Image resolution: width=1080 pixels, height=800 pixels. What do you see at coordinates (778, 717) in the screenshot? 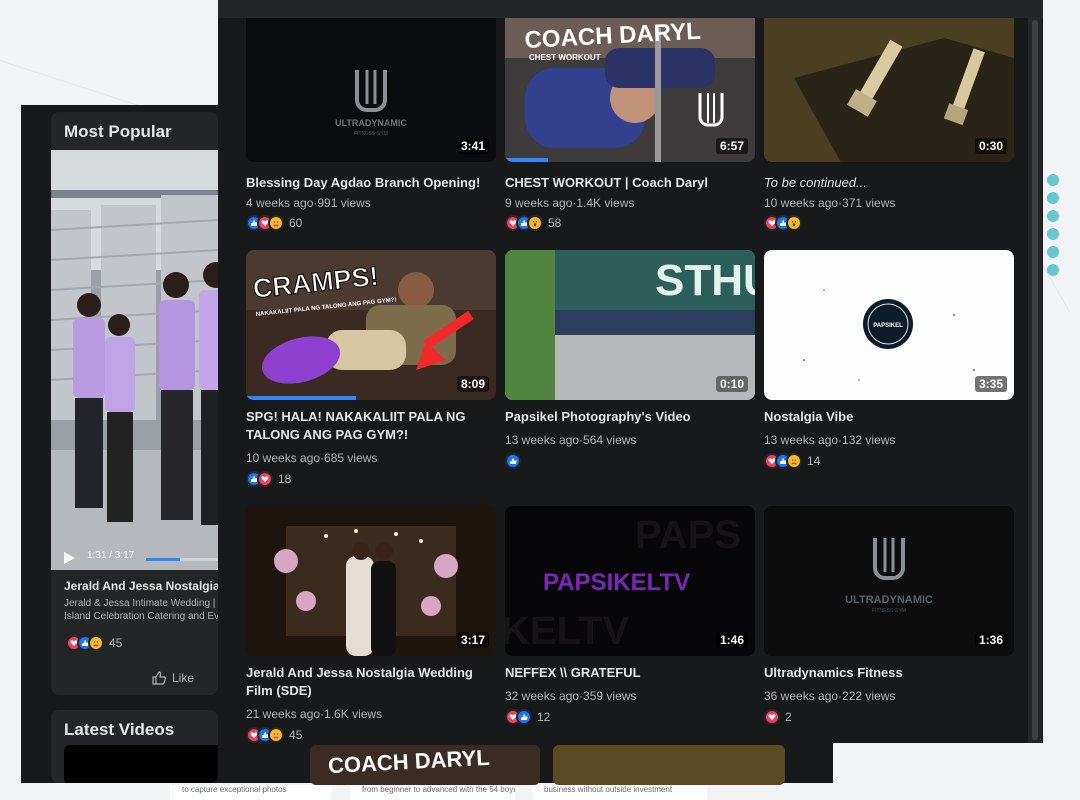
I see `video-reactions: 2` at bounding box center [778, 717].